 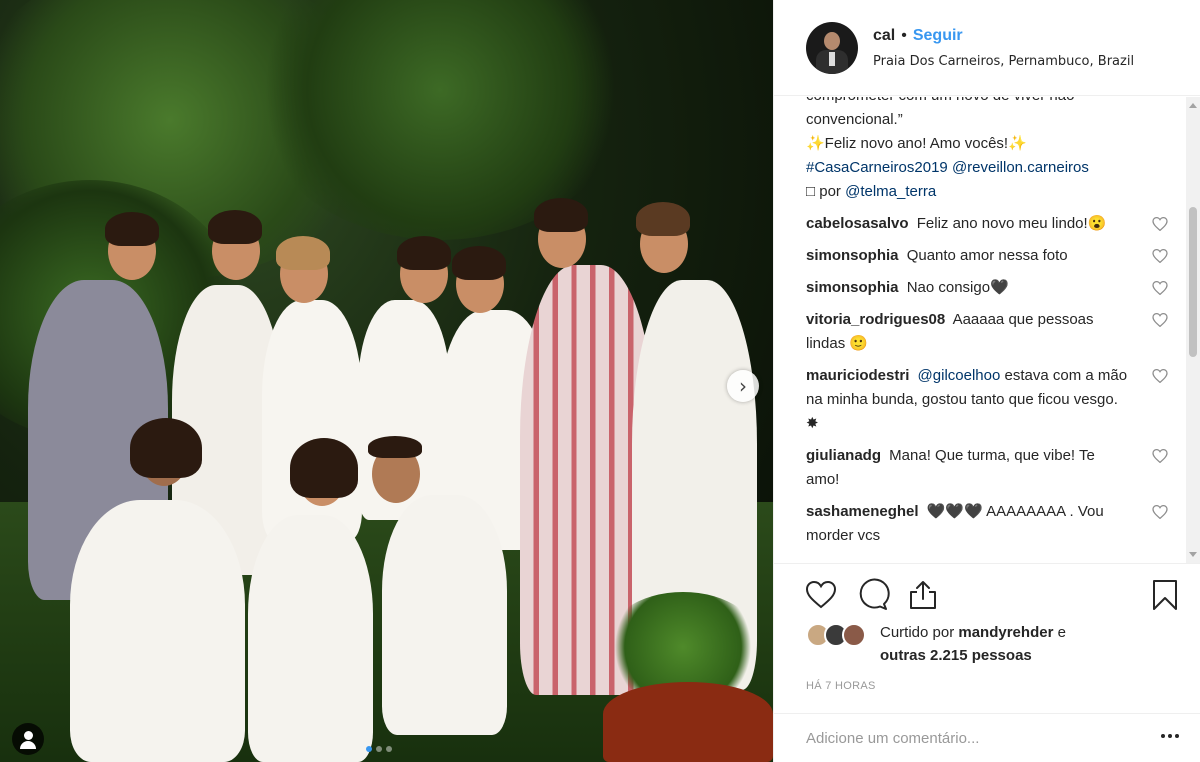 I want to click on comment-text: Nao consigo🖤, so click(x=957, y=287).